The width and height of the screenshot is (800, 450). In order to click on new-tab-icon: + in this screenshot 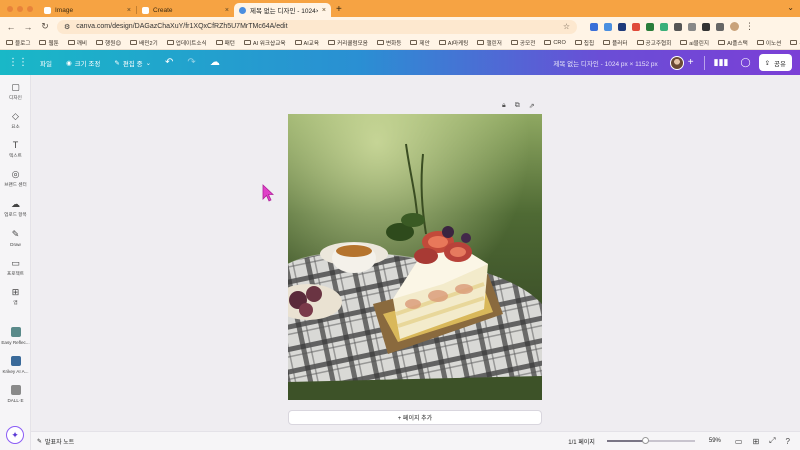, I will do `click(339, 9)`.